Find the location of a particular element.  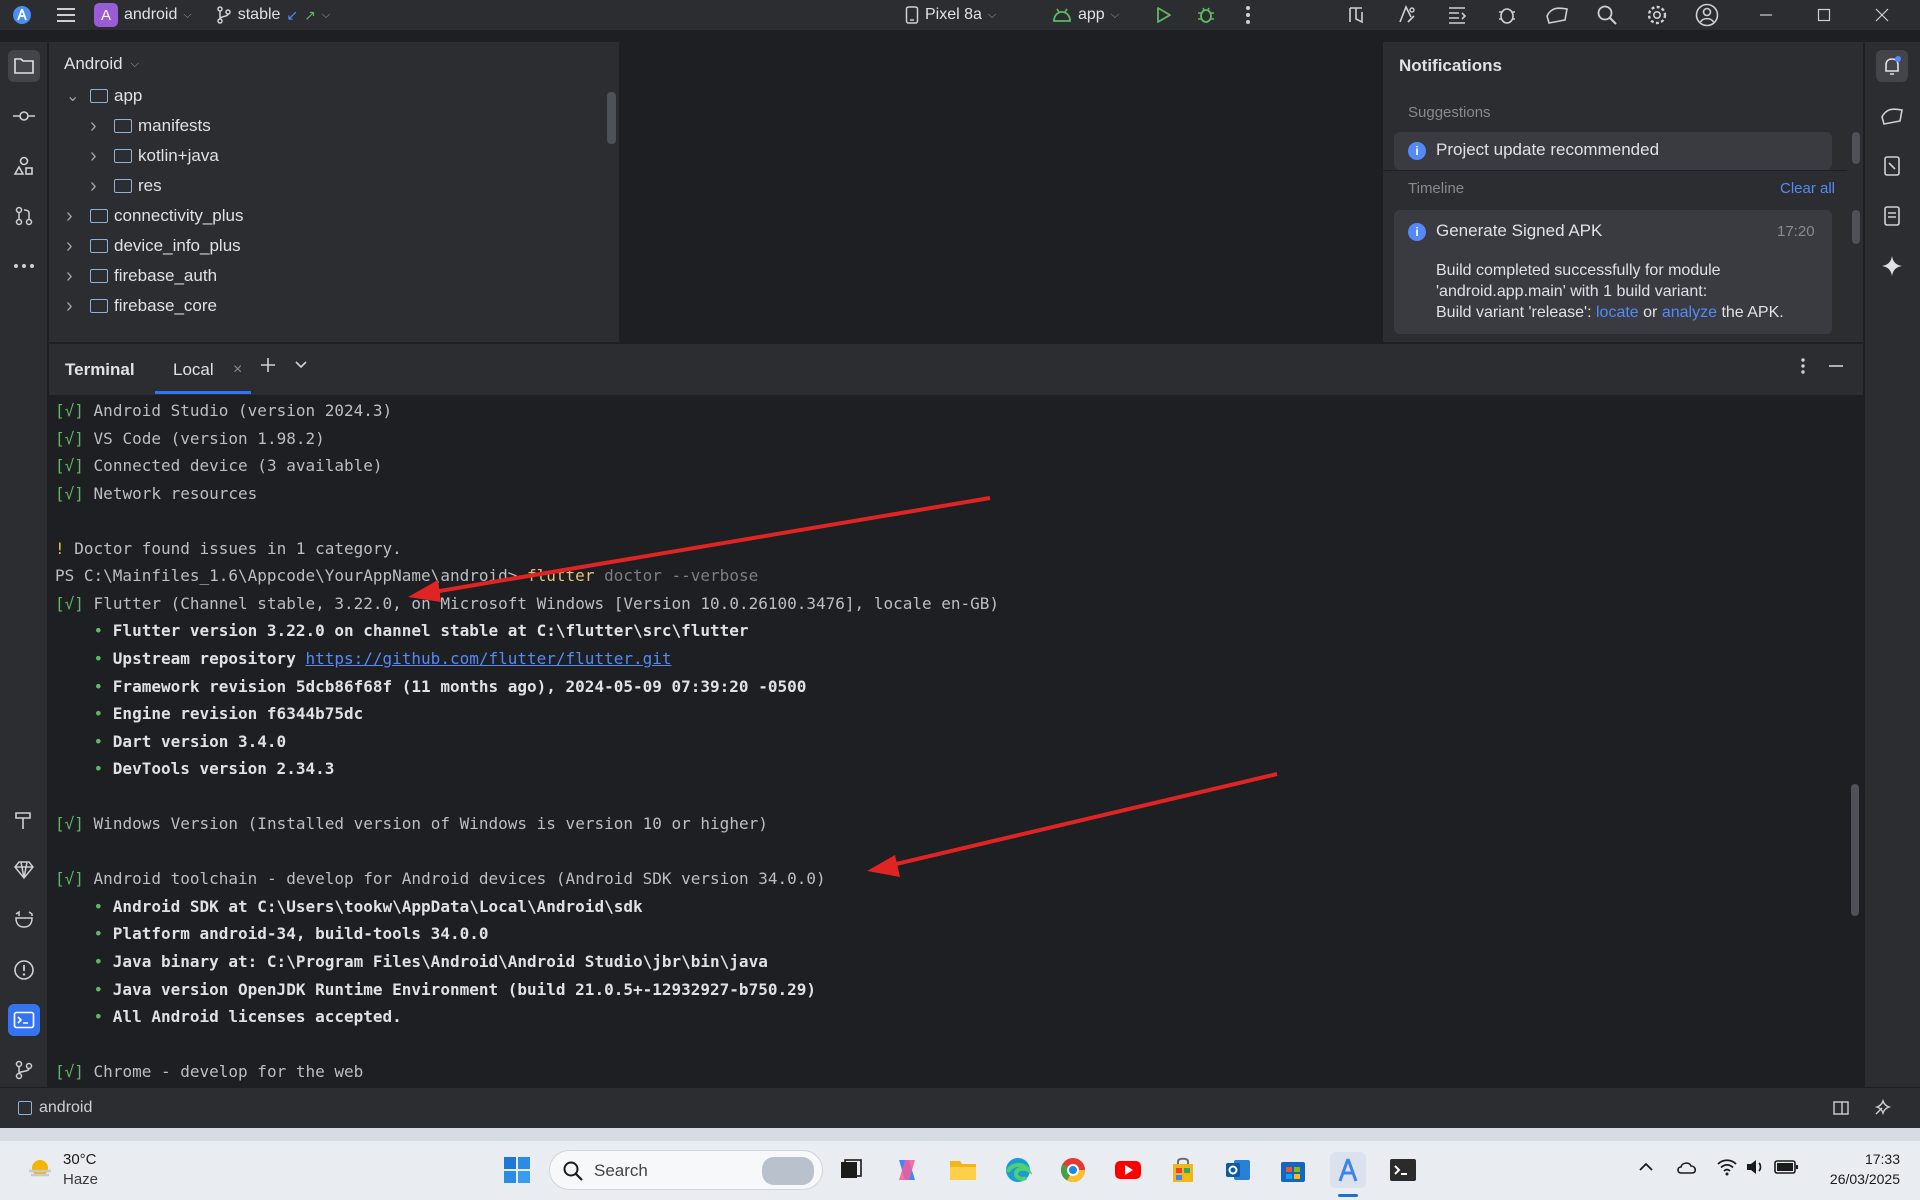

file-explorer-icon is located at coordinates (963, 1170).